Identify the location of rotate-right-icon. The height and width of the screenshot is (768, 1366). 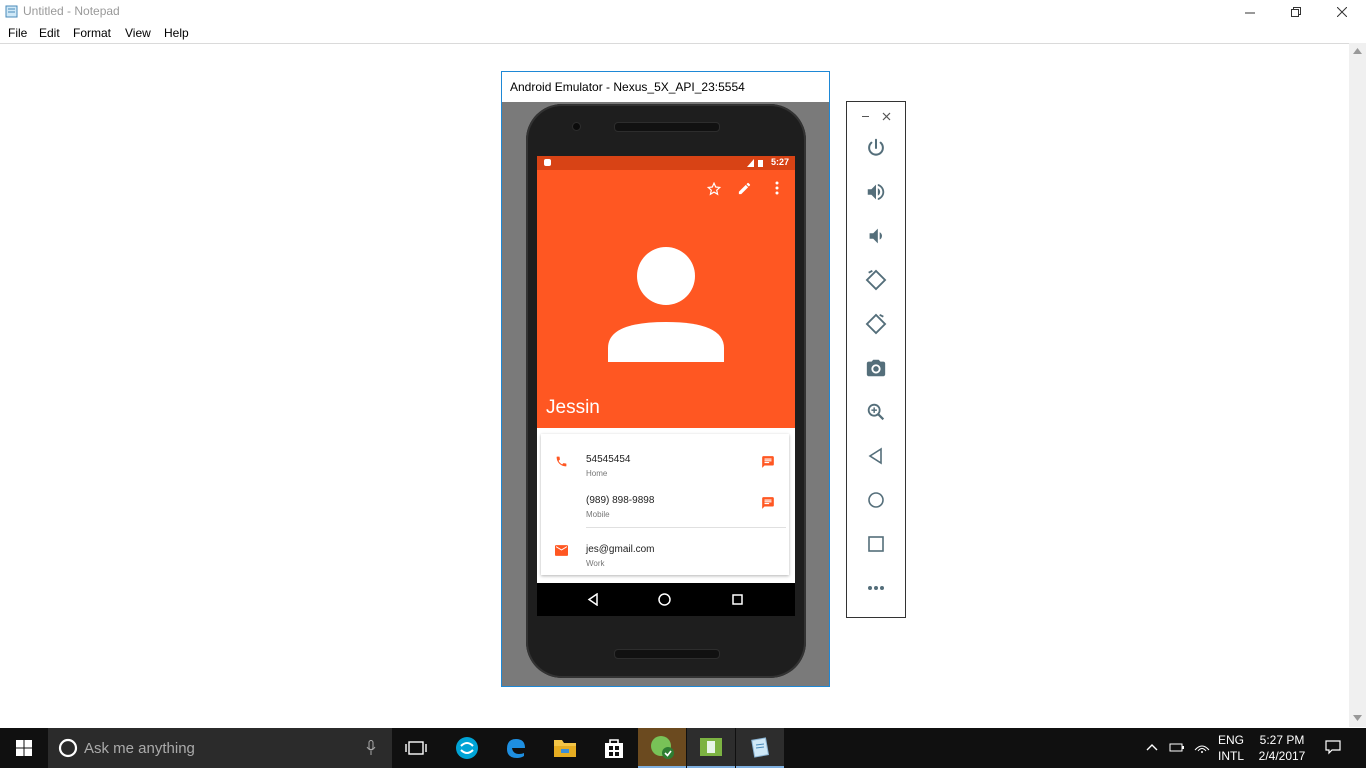
(876, 324).